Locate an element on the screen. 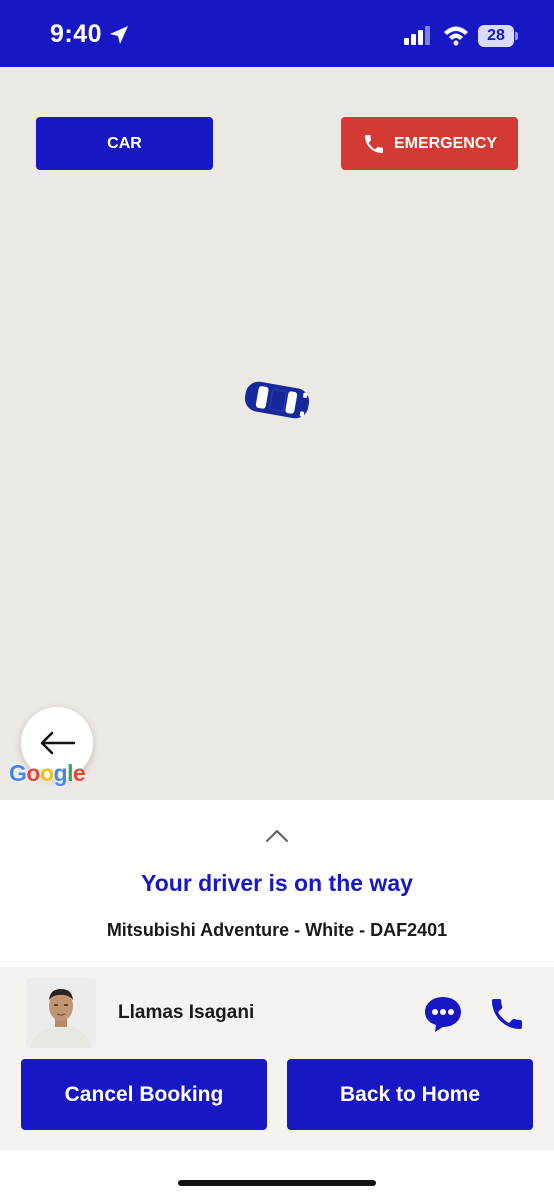  cellular-signal-icon is located at coordinates (417, 35).